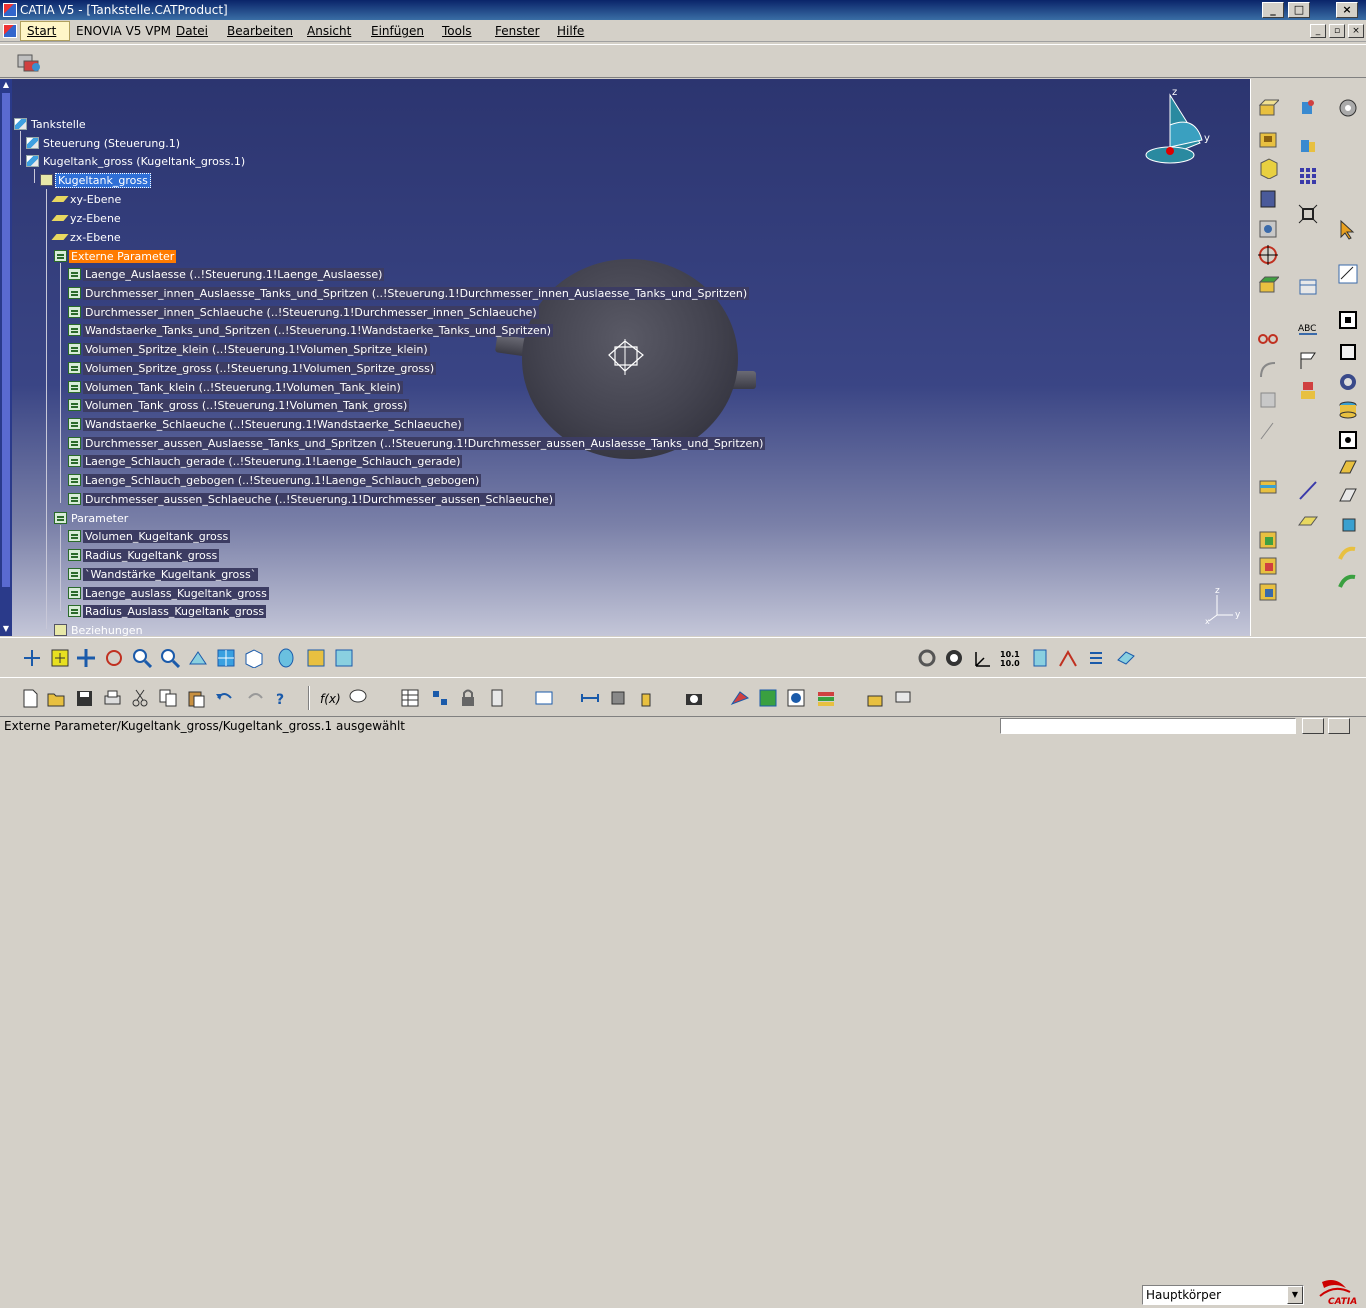 This screenshot has height=1308, width=1366. I want to click on close-button: ×, so click(1347, 10).